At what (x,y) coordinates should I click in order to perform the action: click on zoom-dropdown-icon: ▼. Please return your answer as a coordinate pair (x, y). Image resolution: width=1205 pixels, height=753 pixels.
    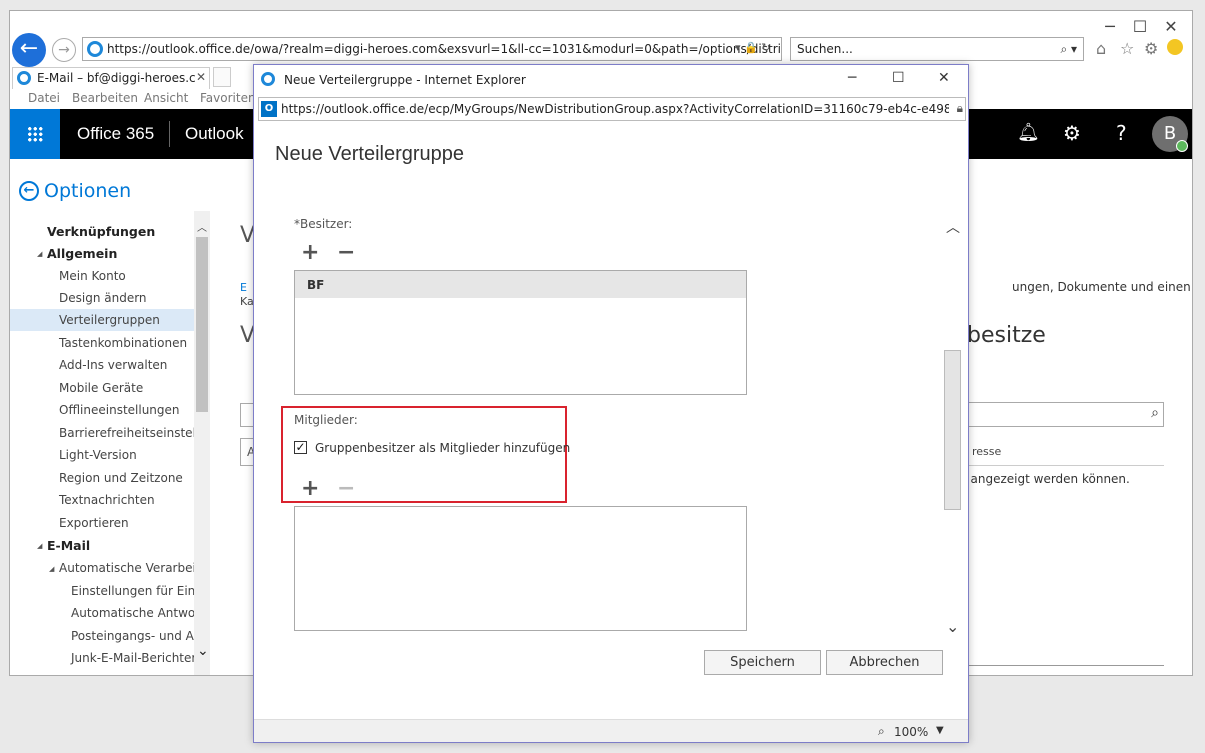
    Looking at the image, I should click on (940, 730).